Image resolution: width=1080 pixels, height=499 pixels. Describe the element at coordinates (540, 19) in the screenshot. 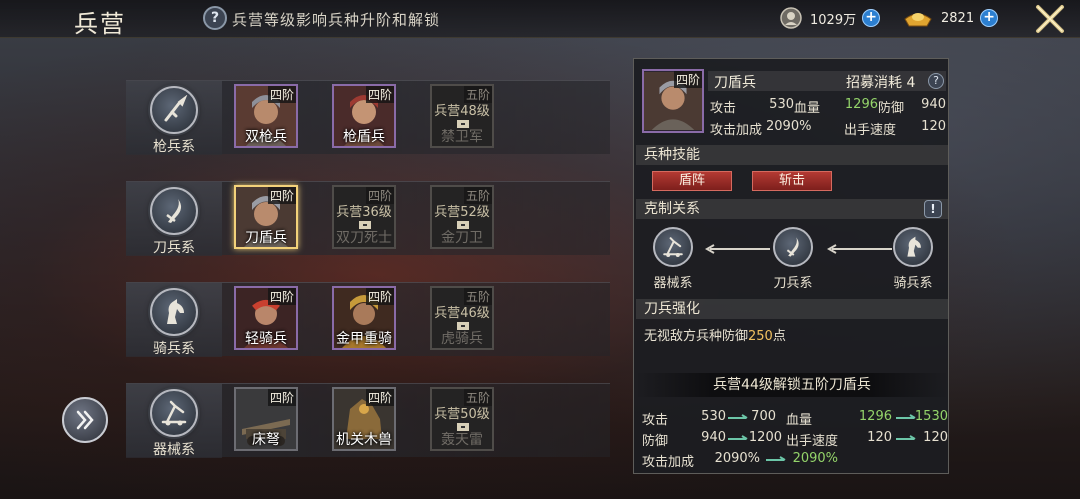

I see `top-bar: 兵营 ? 兵营等级影响兵种升阶和解锁 1029万 + 2821 +` at that location.